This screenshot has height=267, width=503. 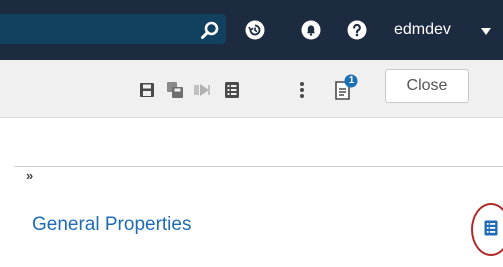 I want to click on run-icon, so click(x=203, y=90).